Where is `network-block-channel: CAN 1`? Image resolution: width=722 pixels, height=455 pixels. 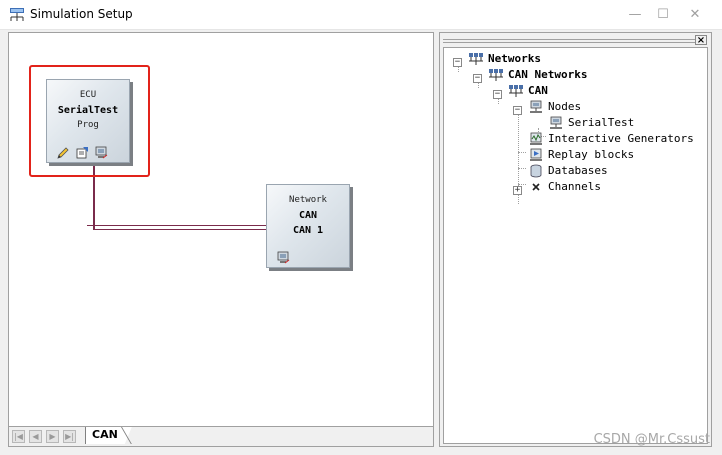
network-block-channel: CAN 1 is located at coordinates (308, 230).